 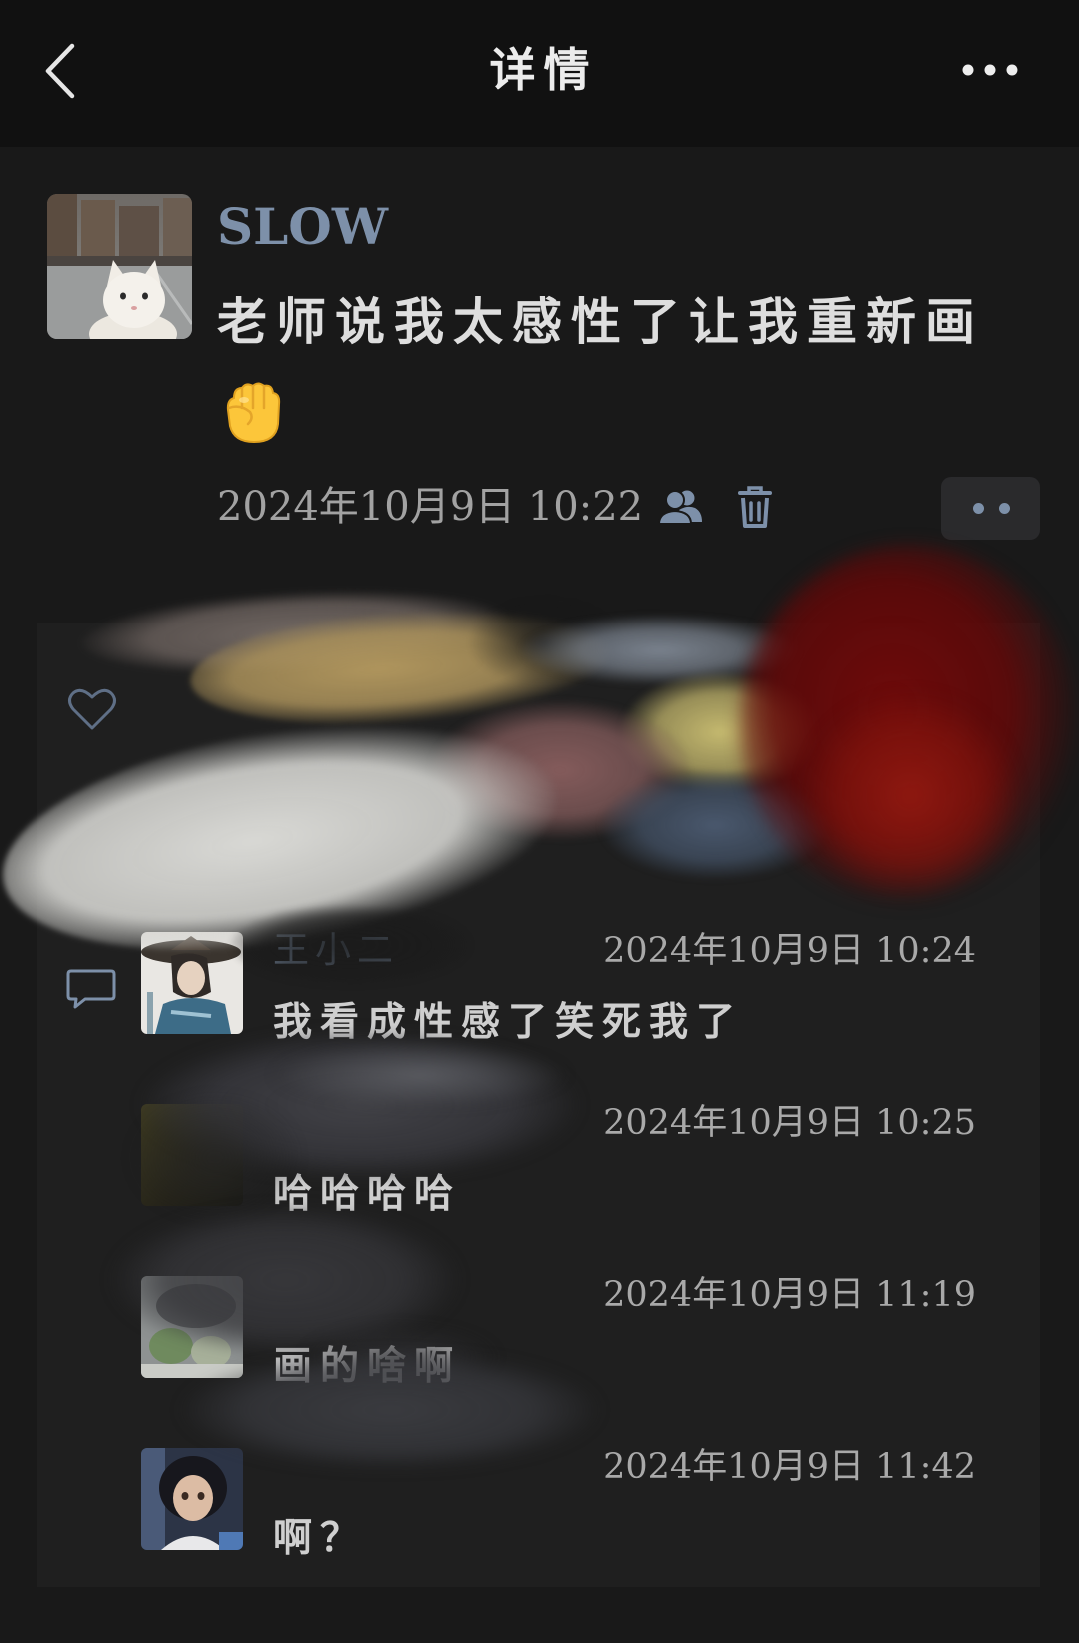 I want to click on two-dots-icon, so click(x=990, y=508).